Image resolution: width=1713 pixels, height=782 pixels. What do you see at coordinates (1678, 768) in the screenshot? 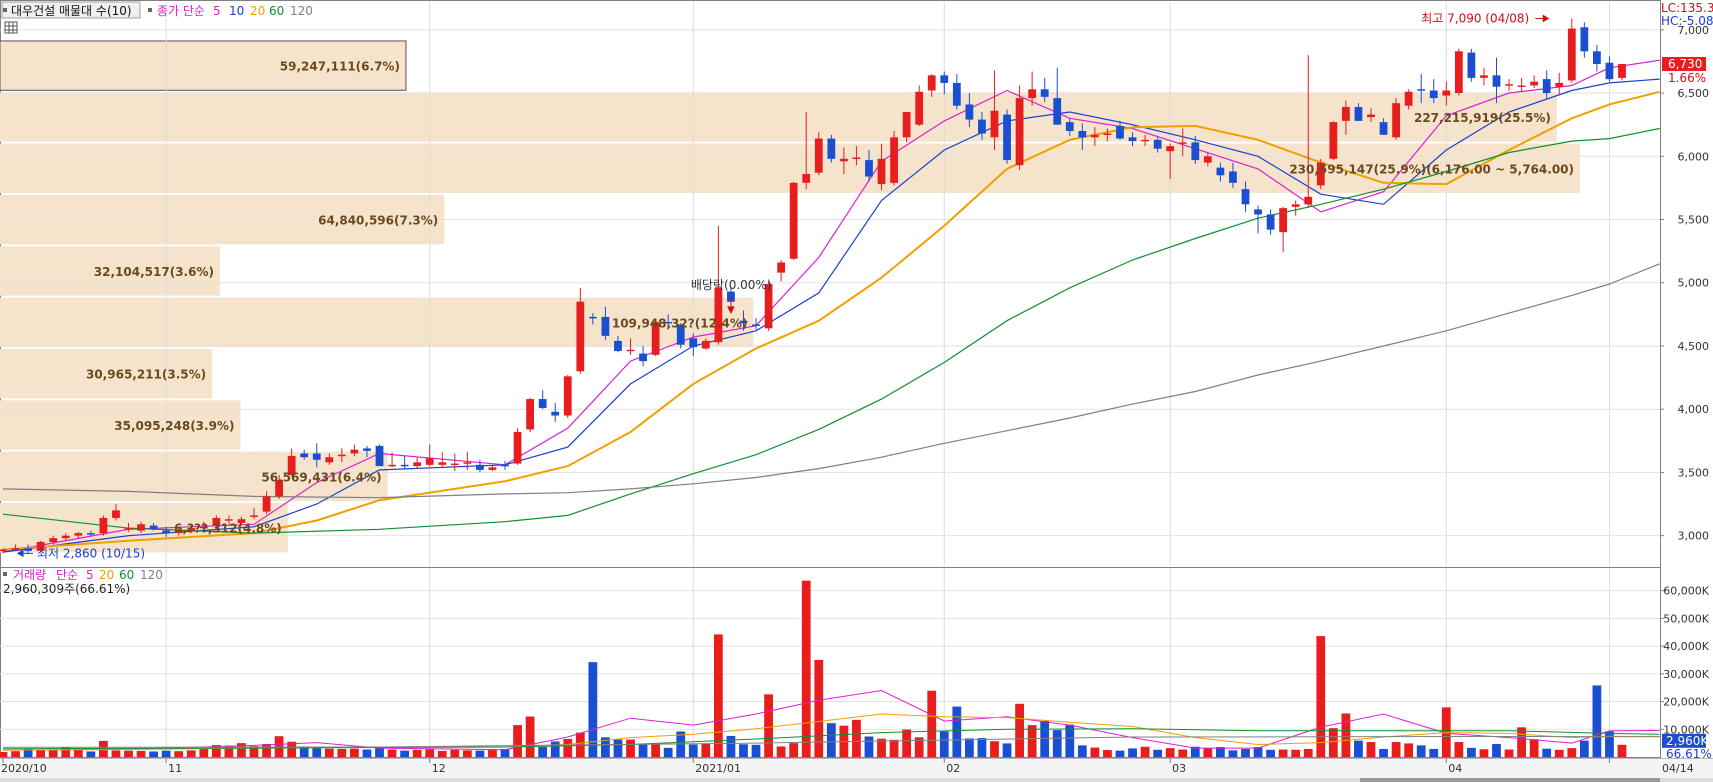
I see `time-tick-label: 04/14` at bounding box center [1678, 768].